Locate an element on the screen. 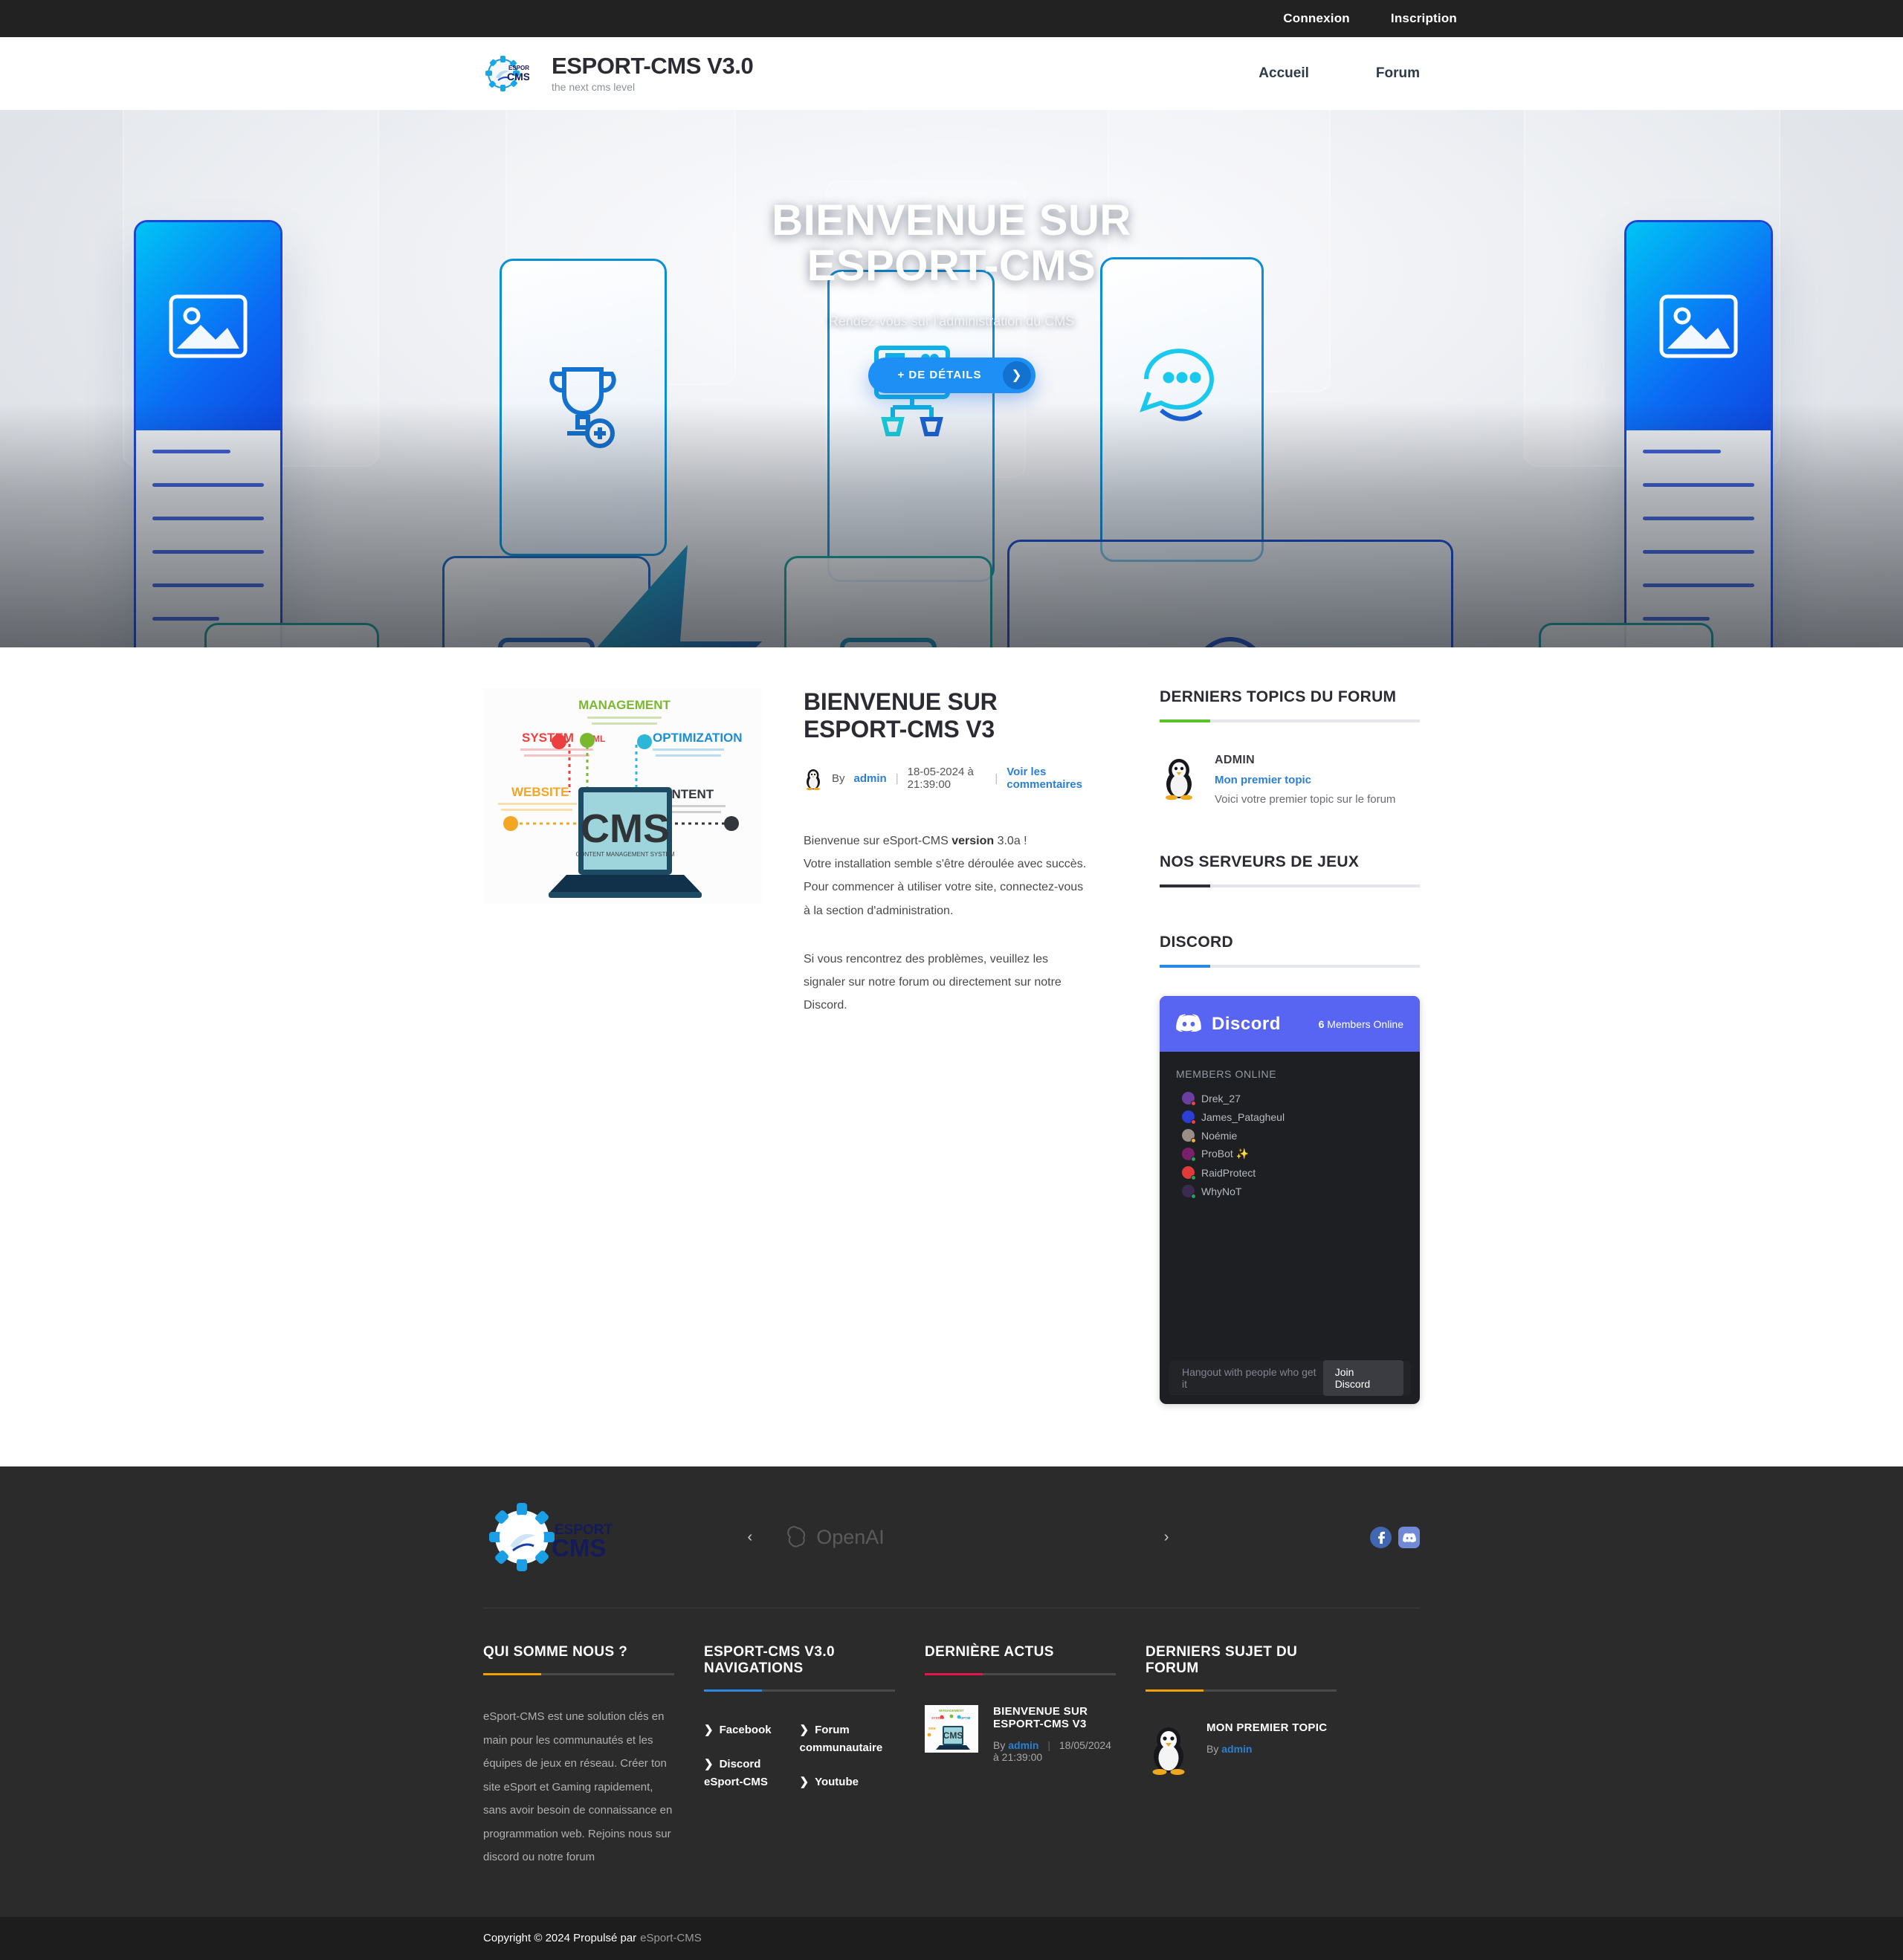 The height and width of the screenshot is (1960, 1903). footer-logo-icon: ESPORT CMS is located at coordinates (548, 1537).